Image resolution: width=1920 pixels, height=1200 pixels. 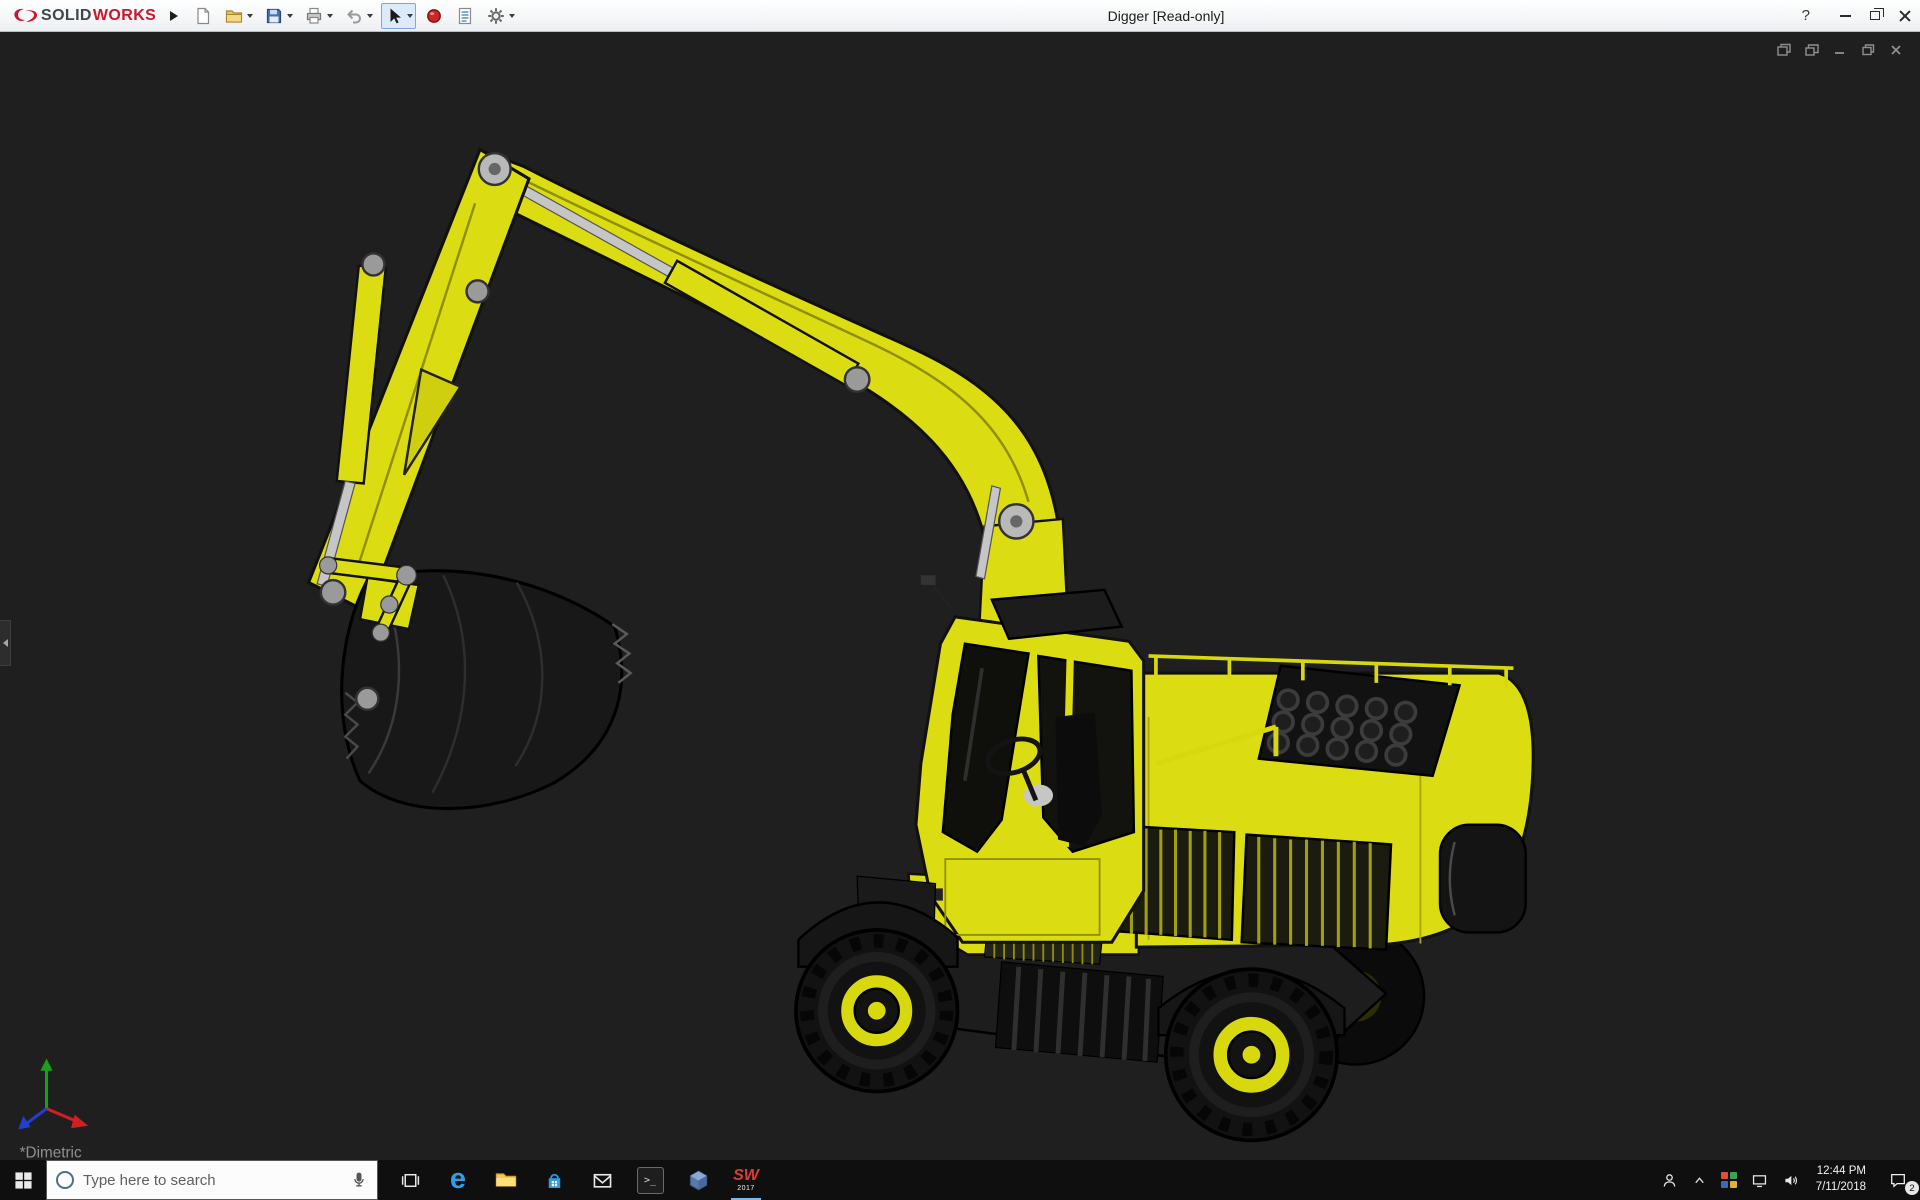 I want to click on taskbar-clock: 12:44 PM 7/11/2018, so click(x=1841, y=1180).